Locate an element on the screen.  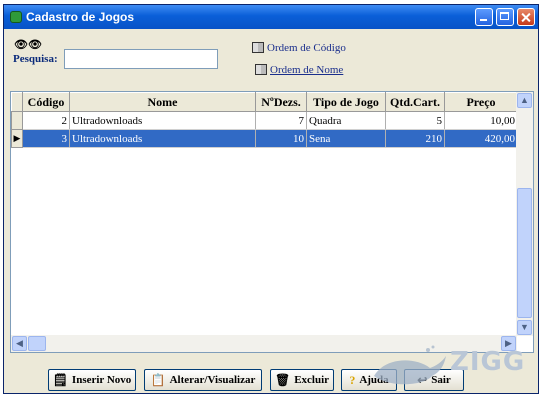
scroll-right-icon: ▶ is located at coordinates (508, 343).